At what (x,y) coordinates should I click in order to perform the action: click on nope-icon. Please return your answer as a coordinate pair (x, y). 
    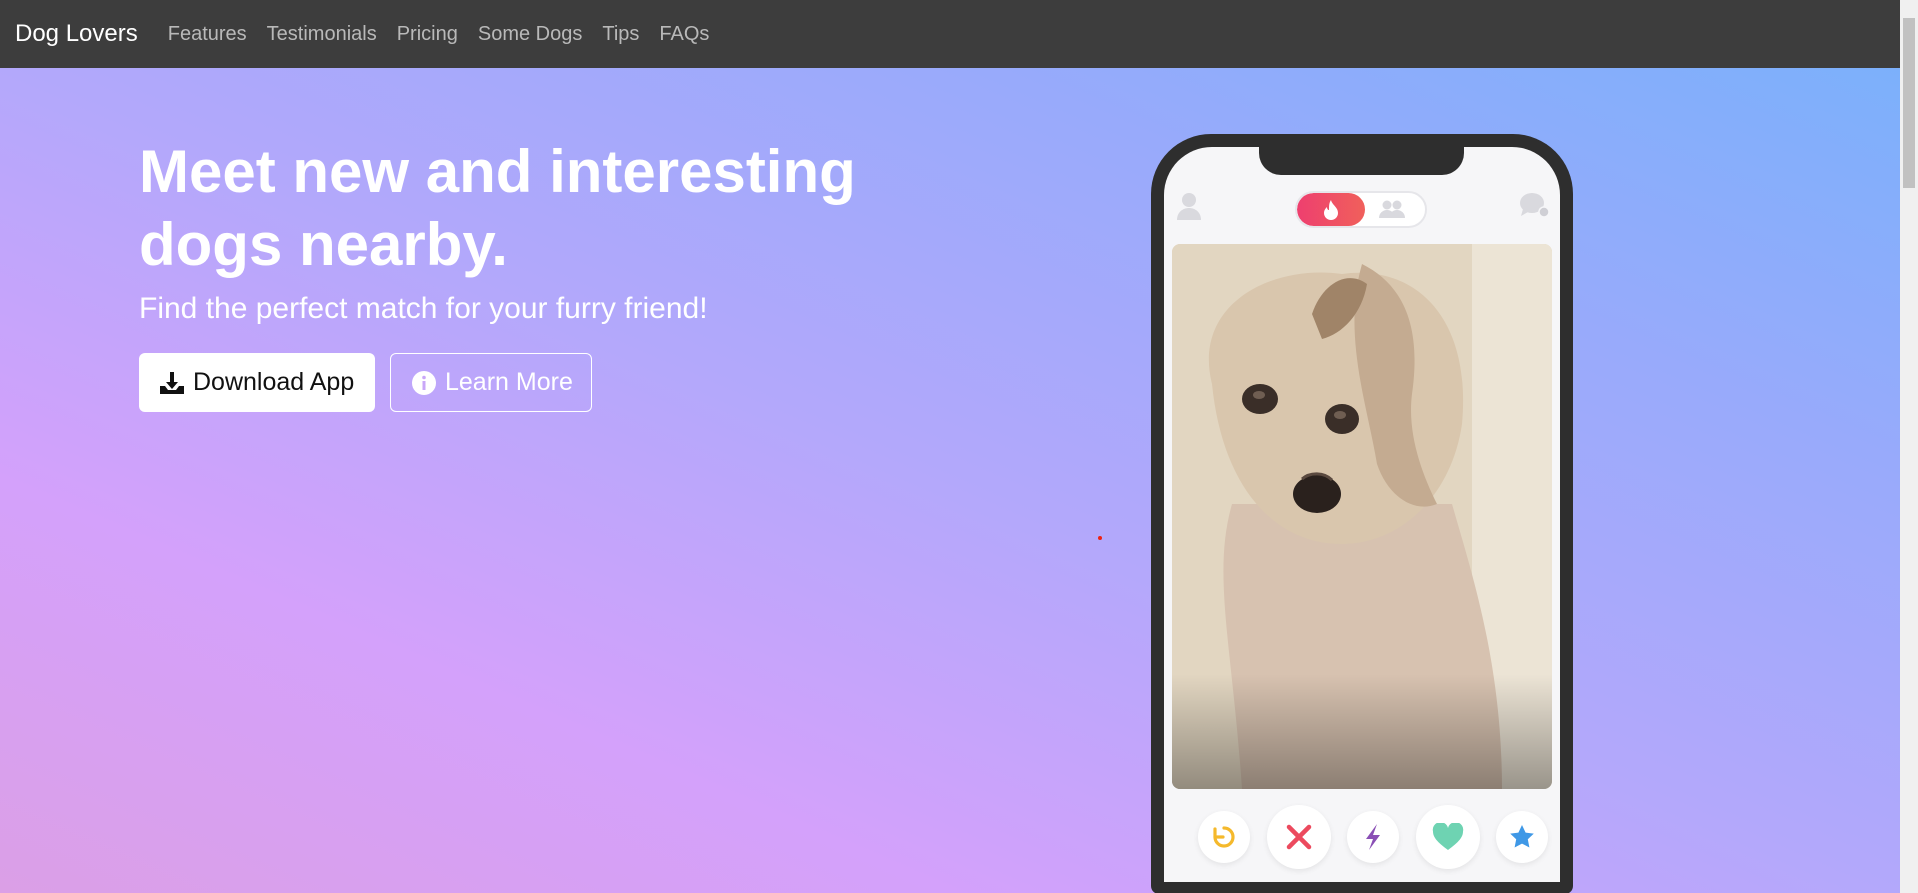
    Looking at the image, I should click on (1299, 837).